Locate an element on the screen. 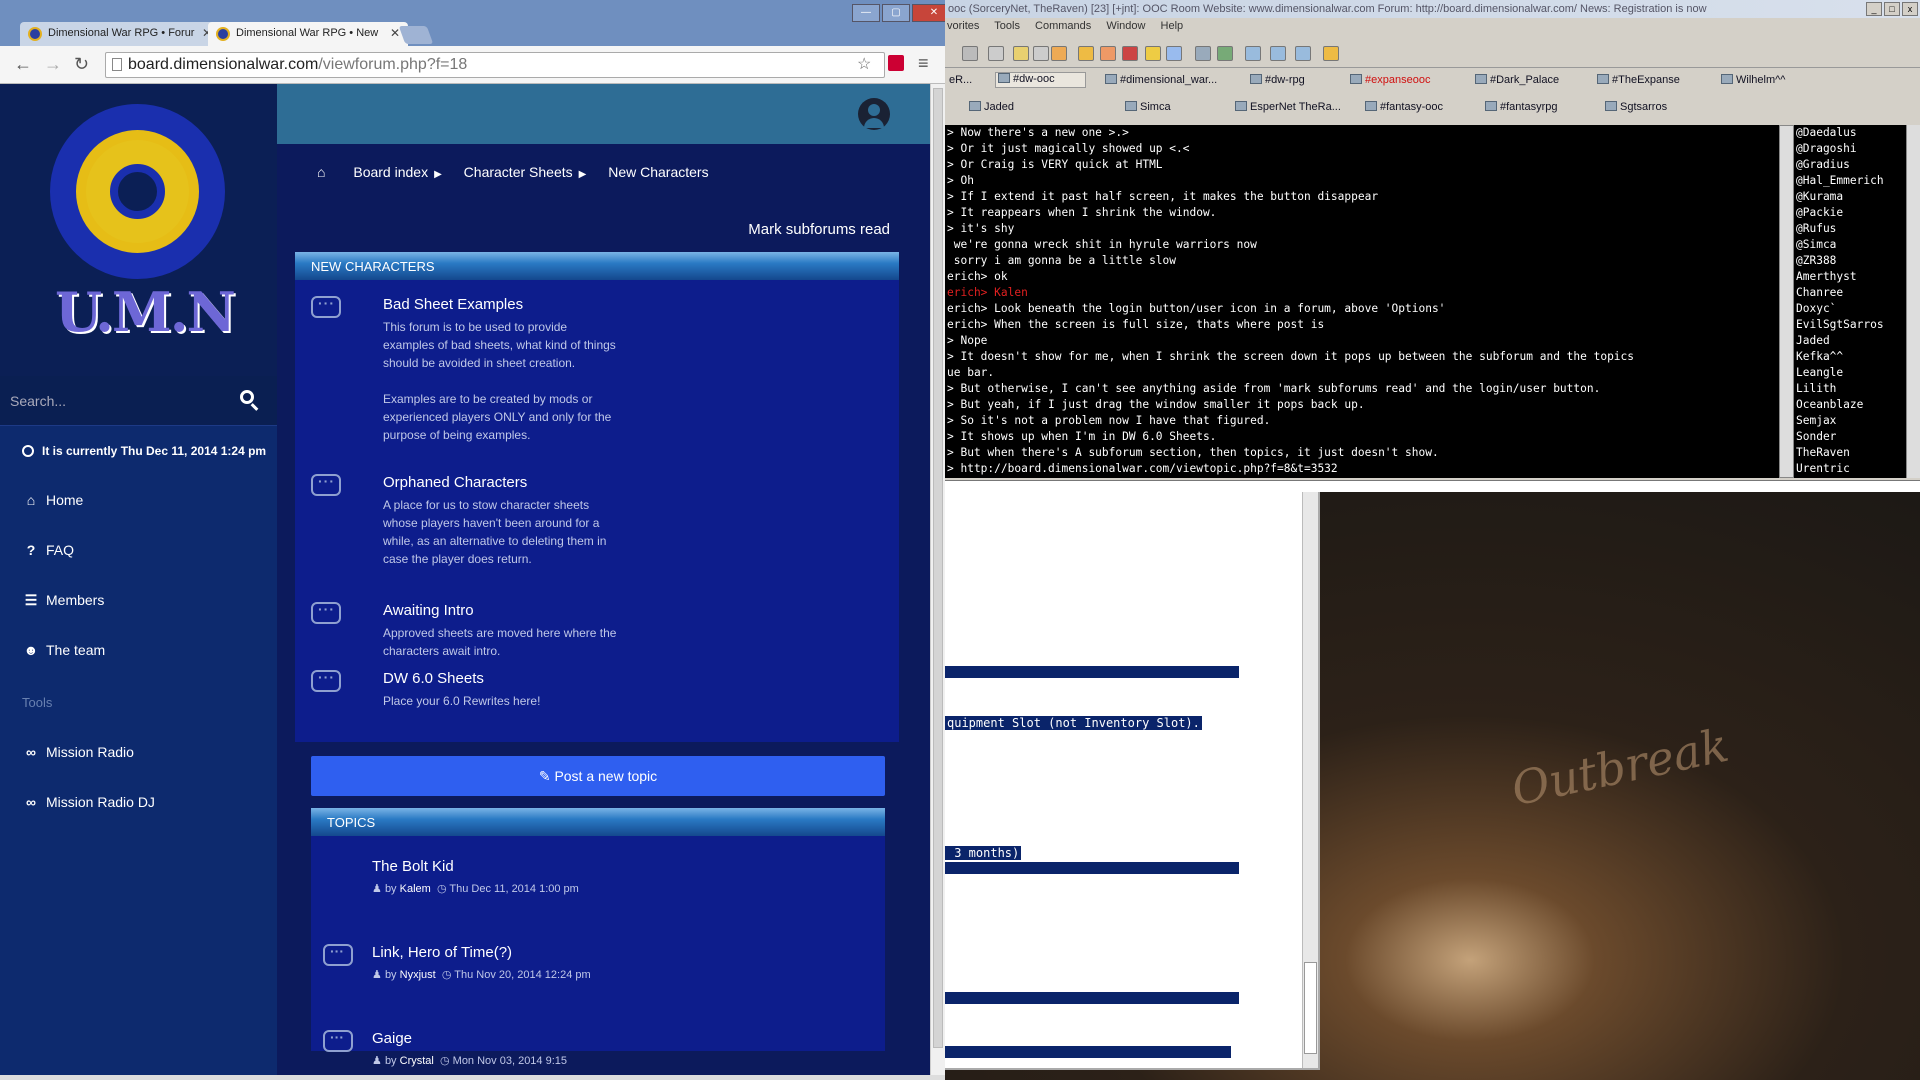 The height and width of the screenshot is (1080, 1920). reload-icon: ↻ is located at coordinates (81, 64).